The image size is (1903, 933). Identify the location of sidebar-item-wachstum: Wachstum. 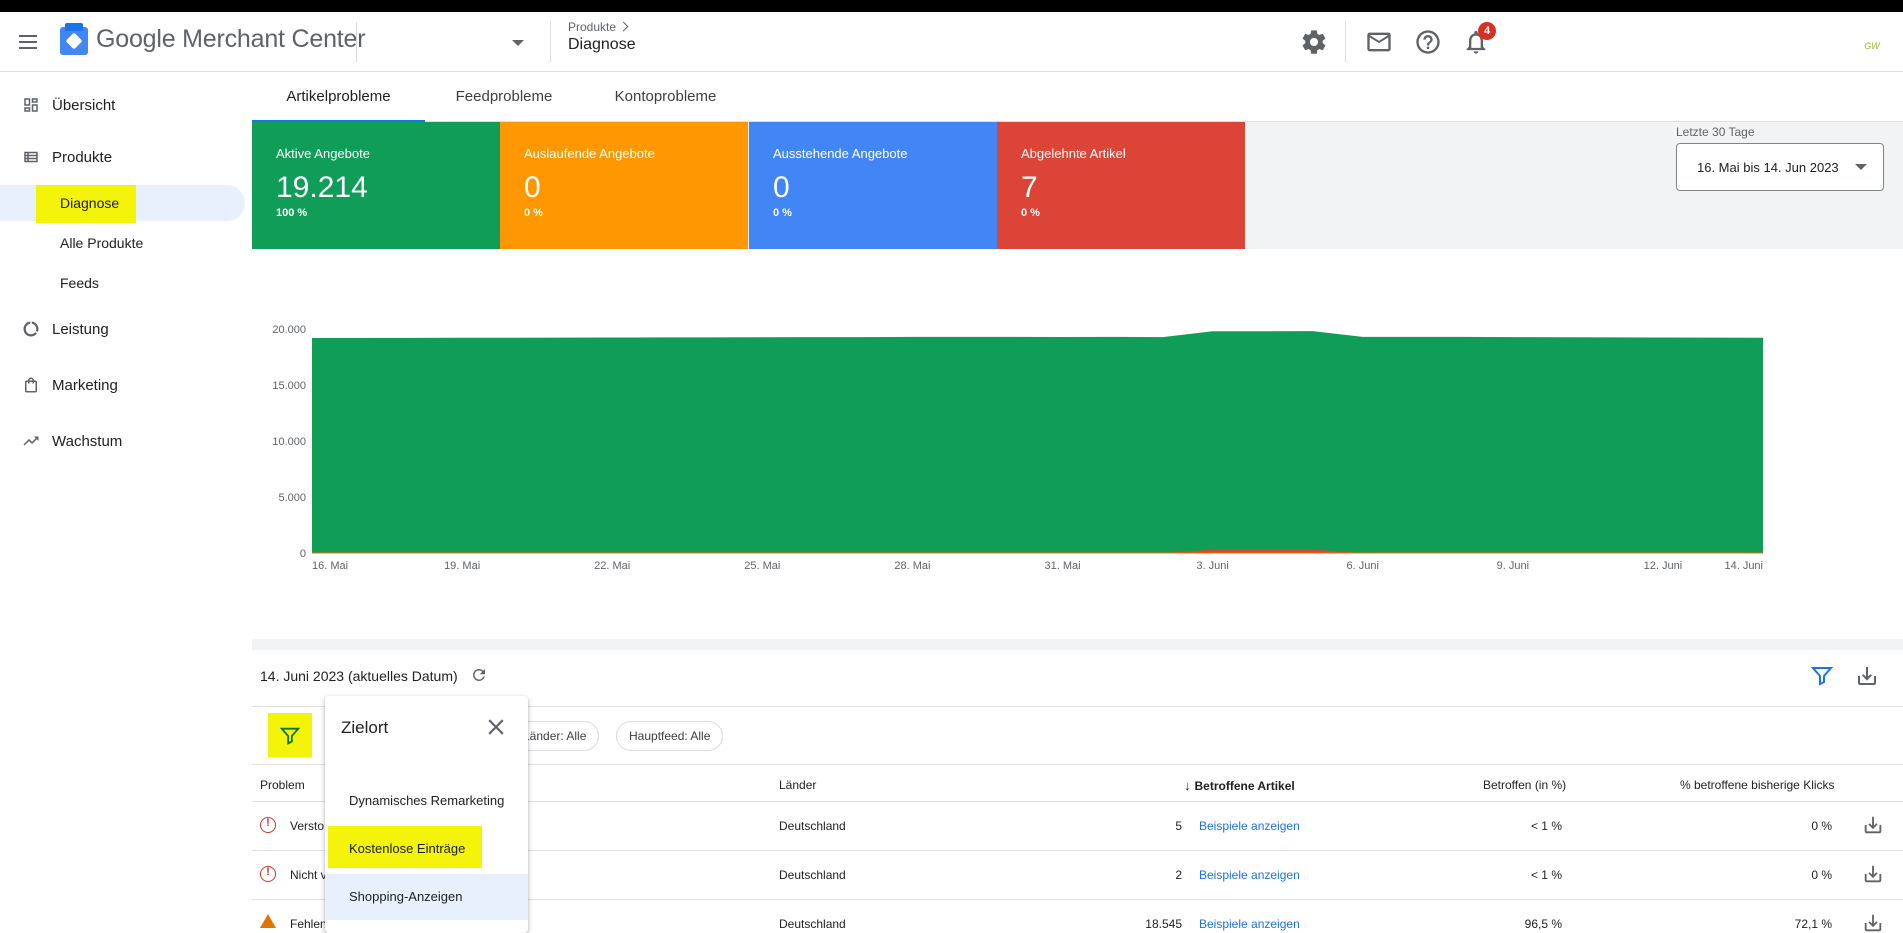
(122, 441).